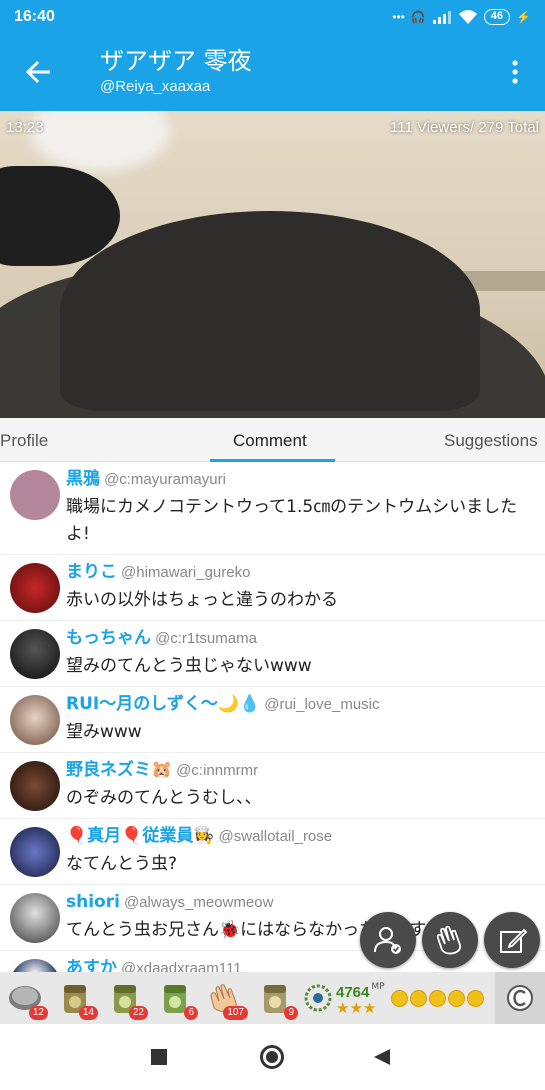 This screenshot has width=545, height=1090. I want to click on comment-item: まりこ @himawari_gureko 赤いの以外はちょっと違うのわかる, so click(272, 588).